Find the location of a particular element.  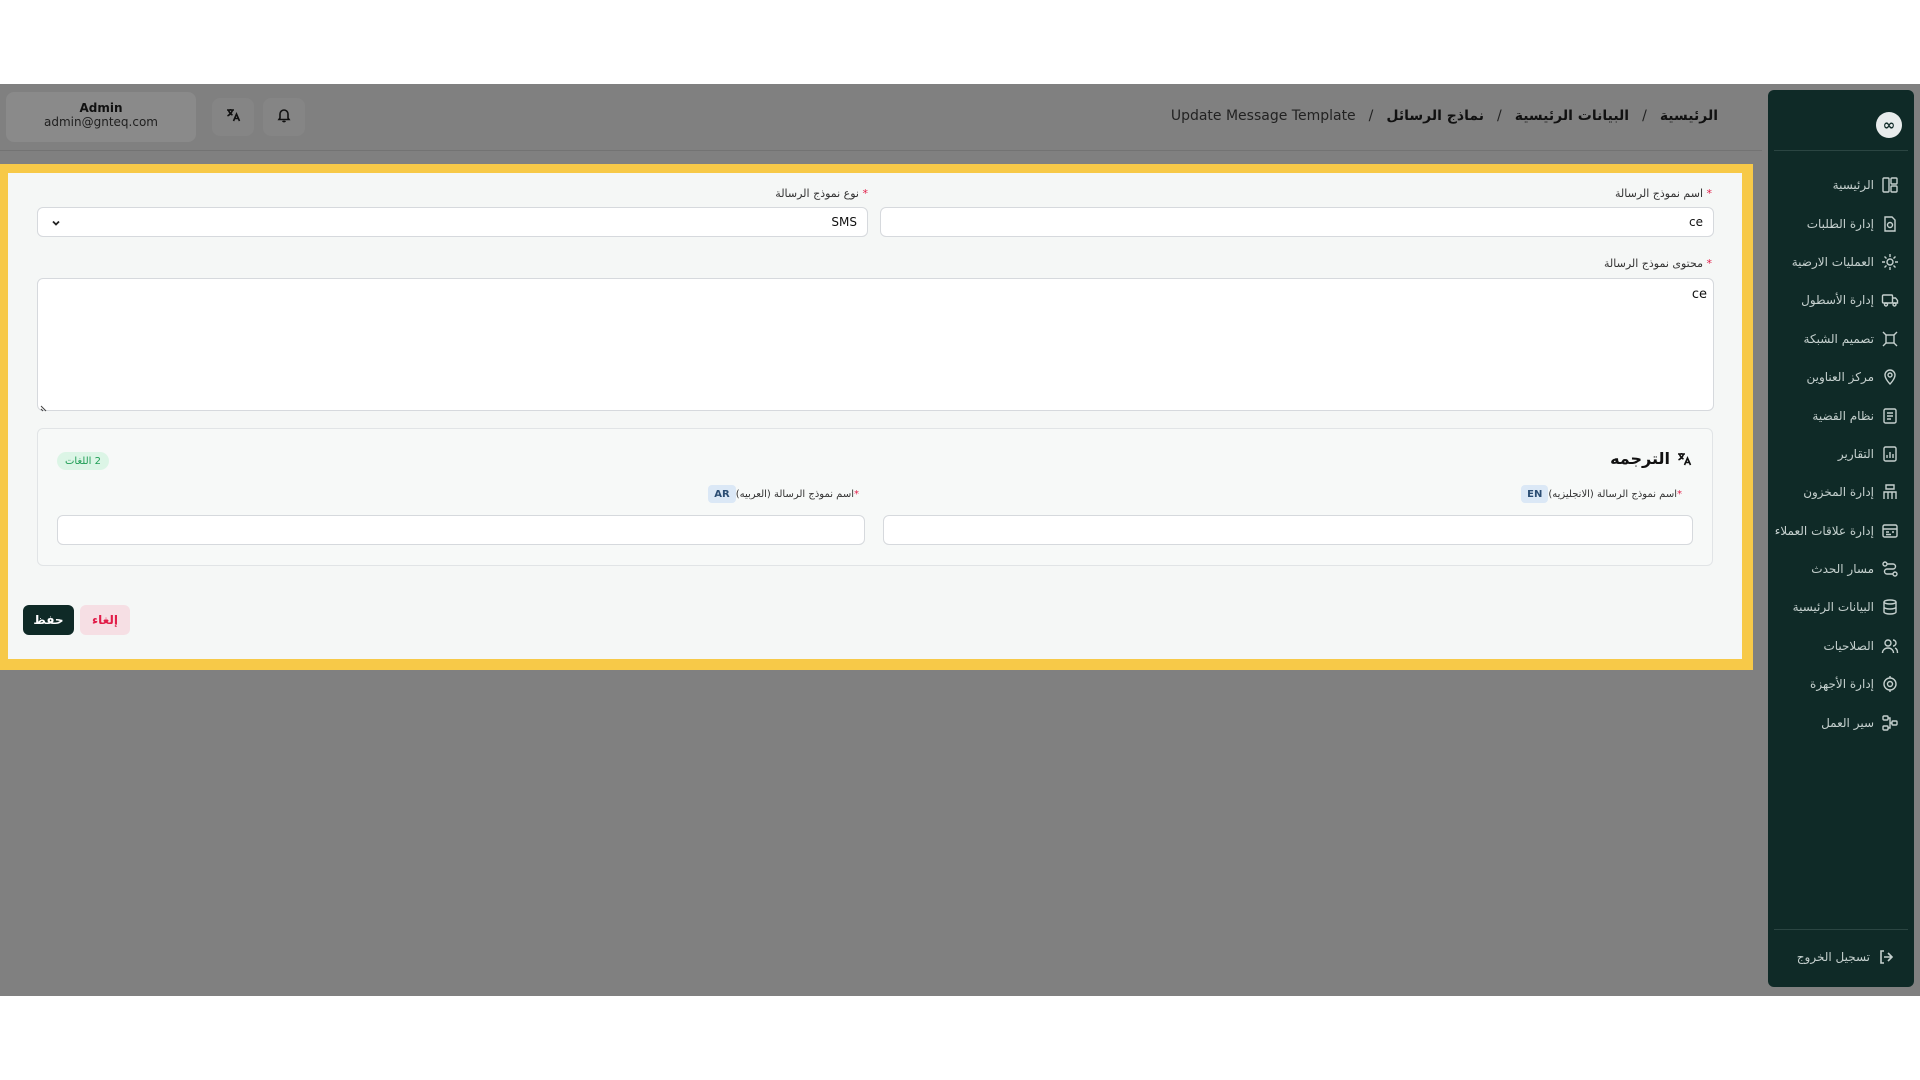

sidebar-item-label: إدارة علاقات العملاء is located at coordinates (1824, 530).